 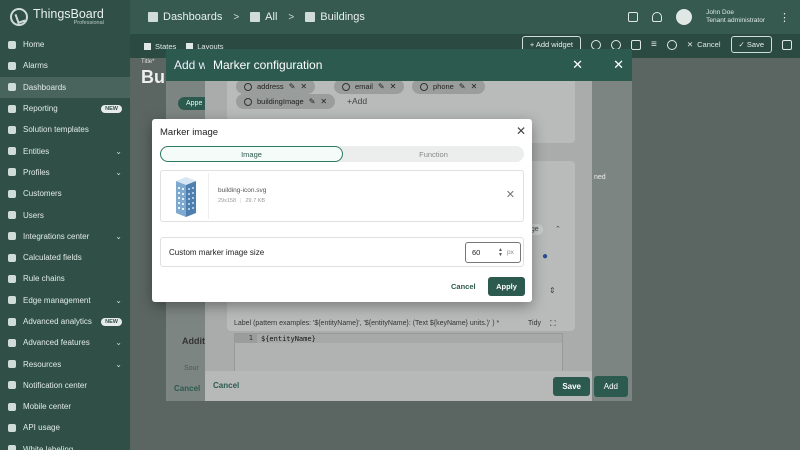 What do you see at coordinates (553, 324) in the screenshot?
I see `expand-editor-icon: ⛶` at bounding box center [553, 324].